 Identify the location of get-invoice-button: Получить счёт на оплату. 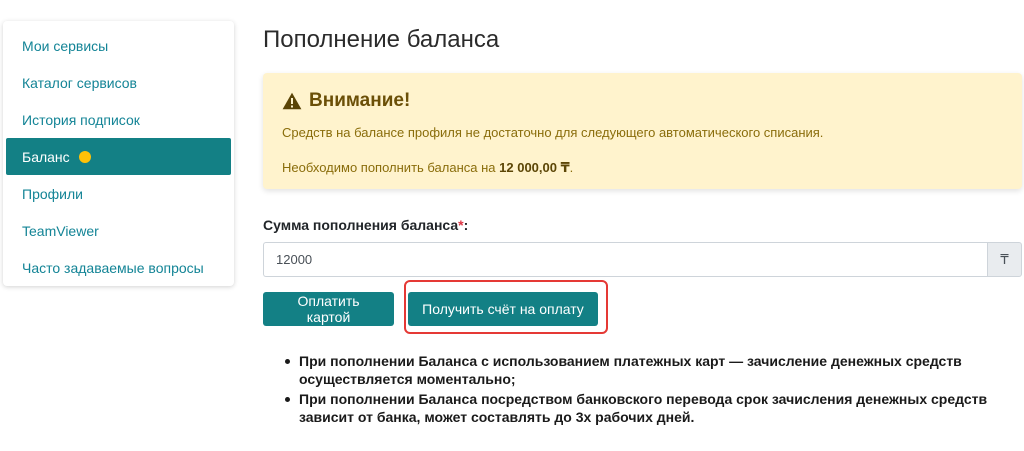
(503, 309).